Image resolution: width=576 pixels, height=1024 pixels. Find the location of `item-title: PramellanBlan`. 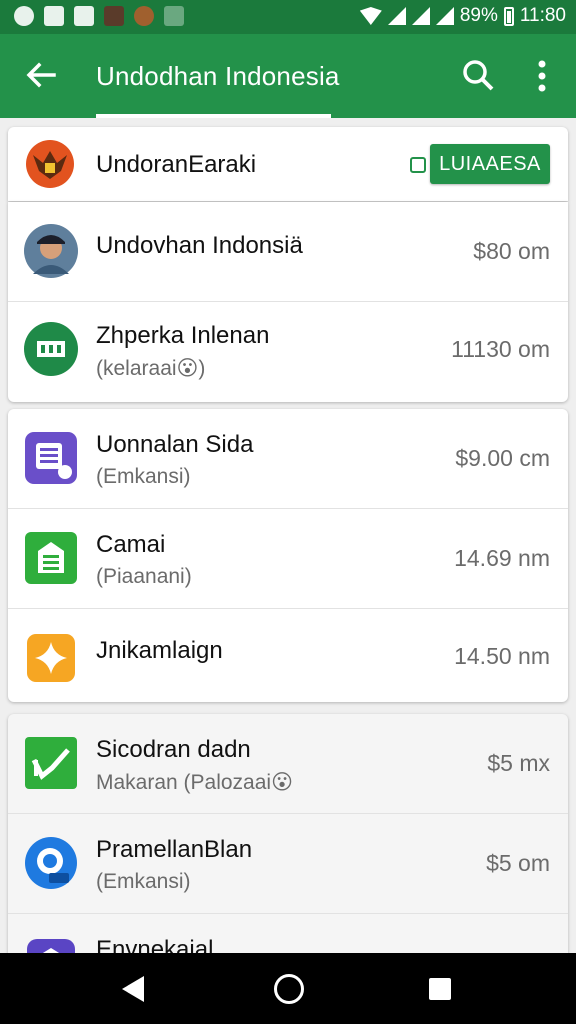

item-title: PramellanBlan is located at coordinates (174, 849).